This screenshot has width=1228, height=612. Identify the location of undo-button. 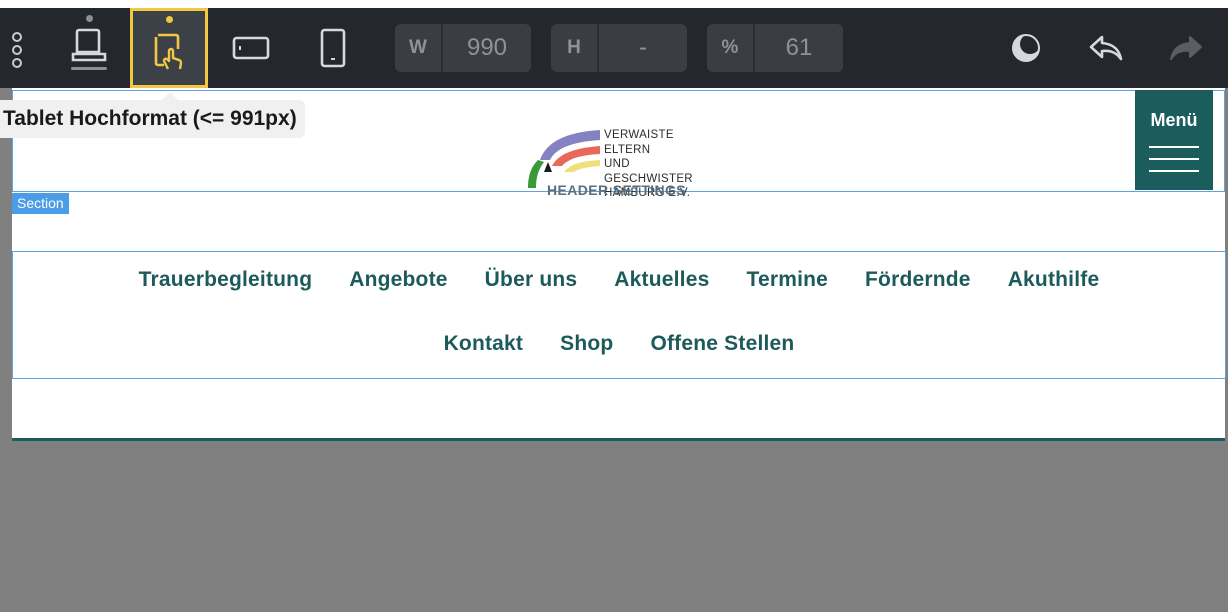
(1106, 48).